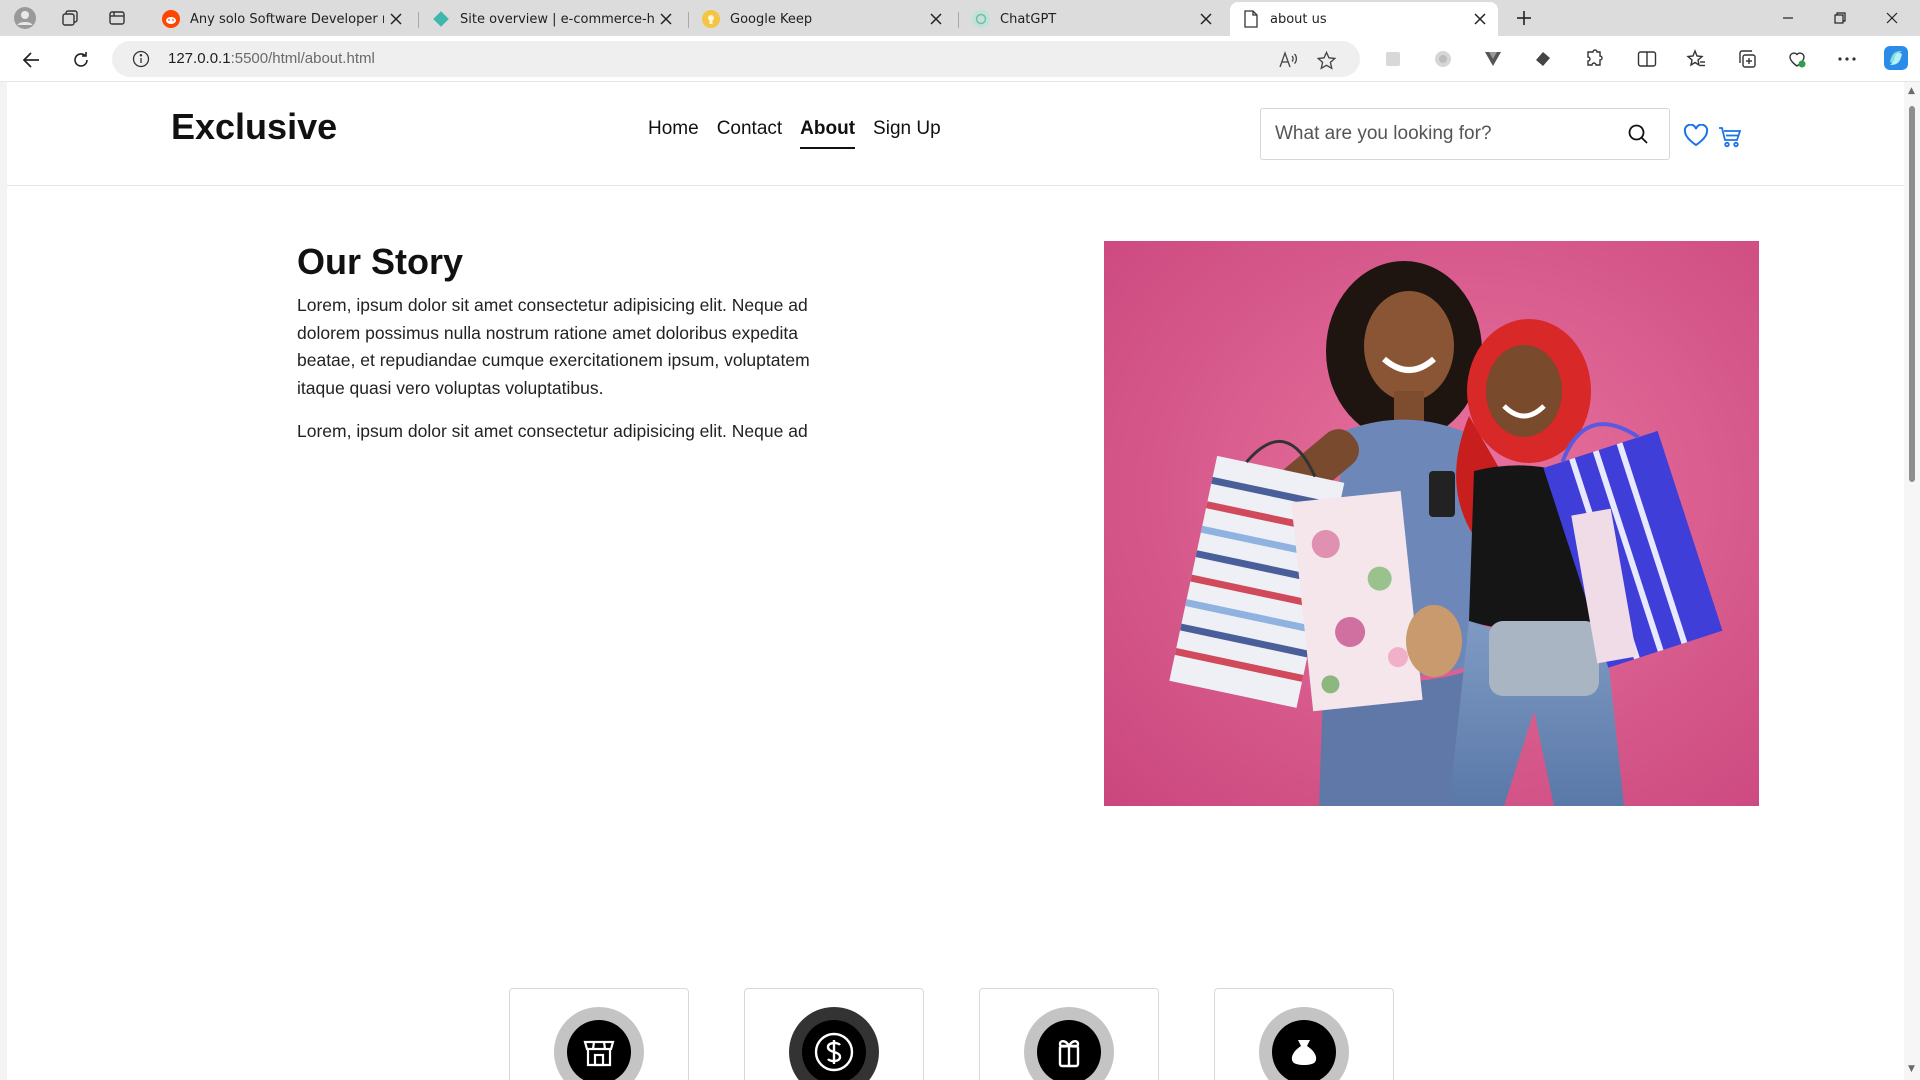 The image size is (1920, 1080). What do you see at coordinates (1326, 60) in the screenshot?
I see `favorite-star-icon` at bounding box center [1326, 60].